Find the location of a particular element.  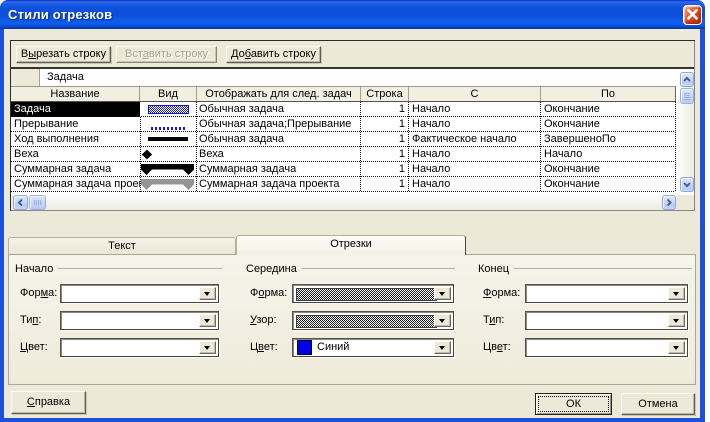

start-color-combo is located at coordinates (139, 347).